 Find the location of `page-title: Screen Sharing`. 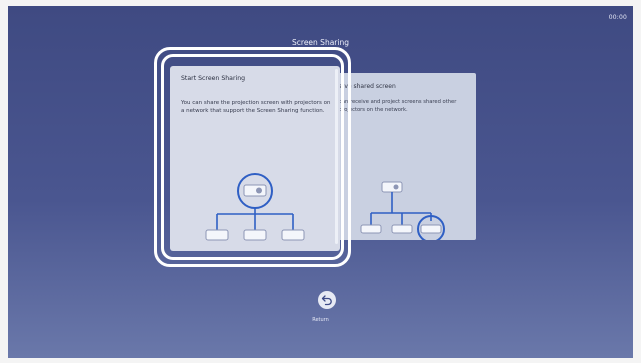

page-title: Screen Sharing is located at coordinates (320, 42).